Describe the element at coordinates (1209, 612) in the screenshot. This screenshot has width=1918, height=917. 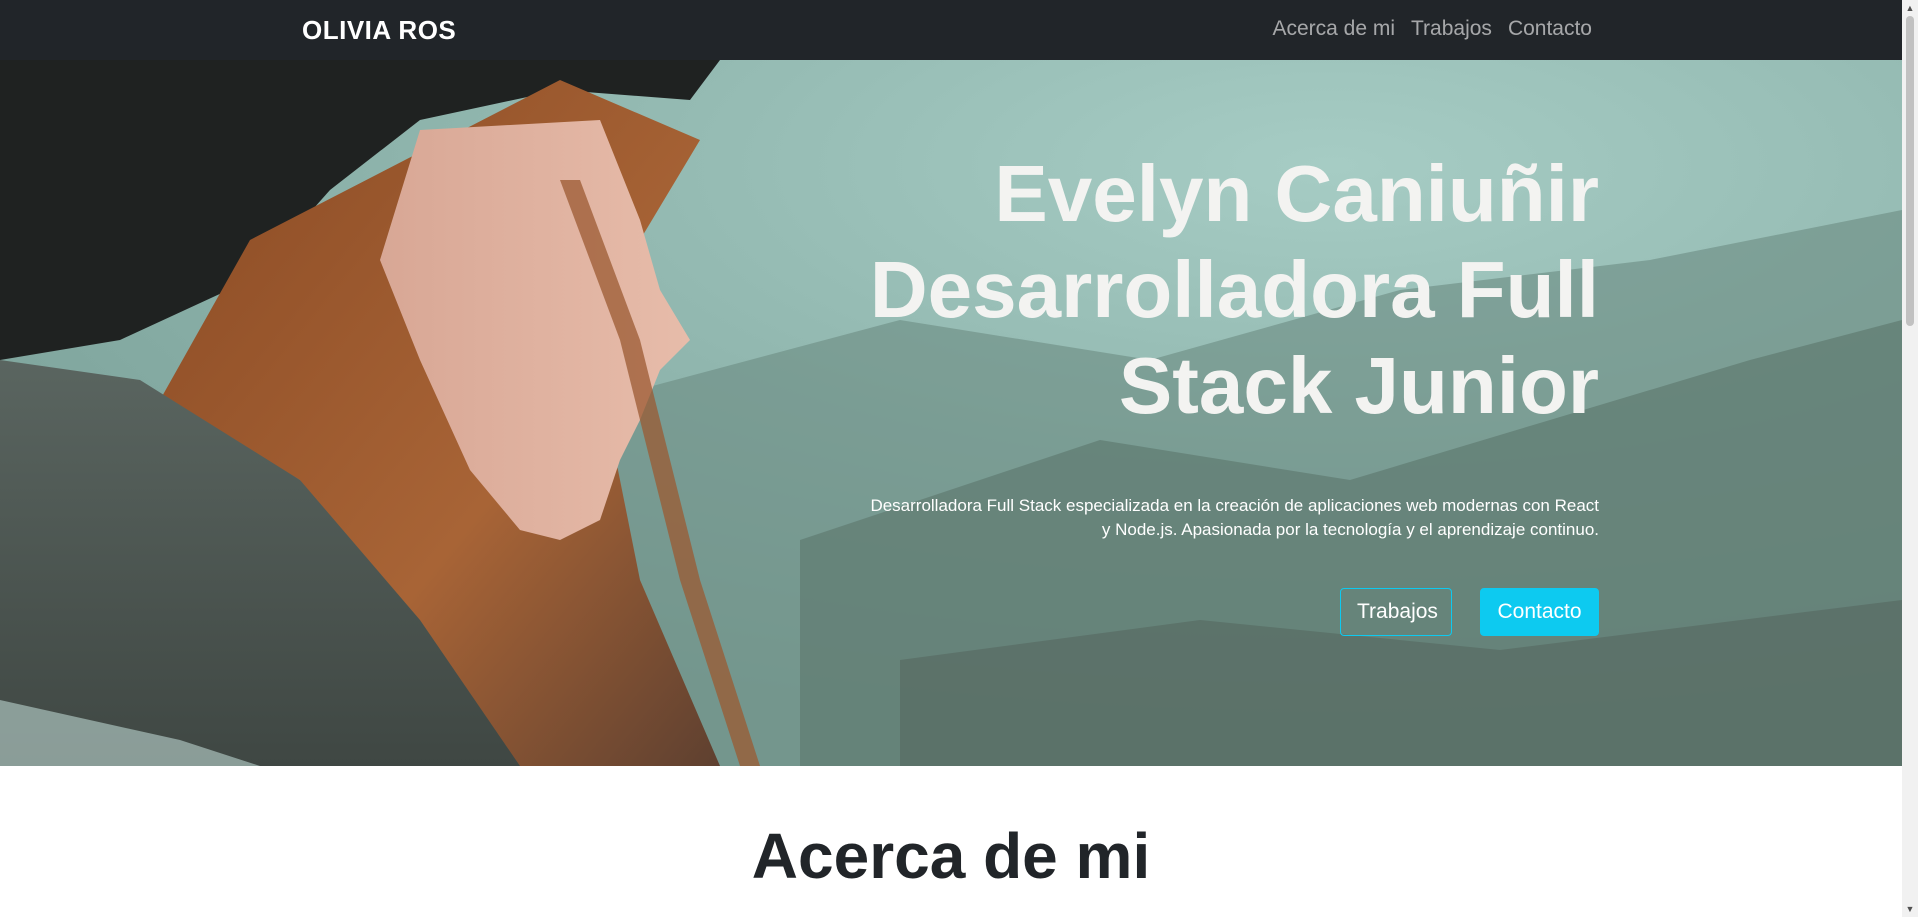
I see `hero-buttons: Trabajos Contacto` at that location.